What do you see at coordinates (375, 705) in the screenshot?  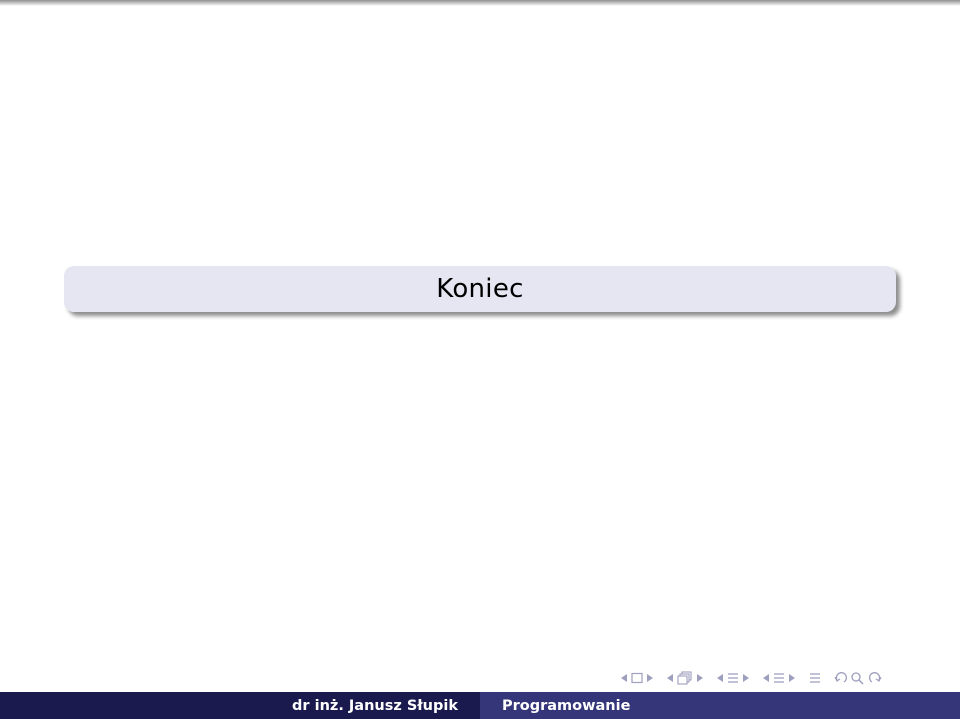 I see `footer-author: dr inż. Janusz Słupik` at bounding box center [375, 705].